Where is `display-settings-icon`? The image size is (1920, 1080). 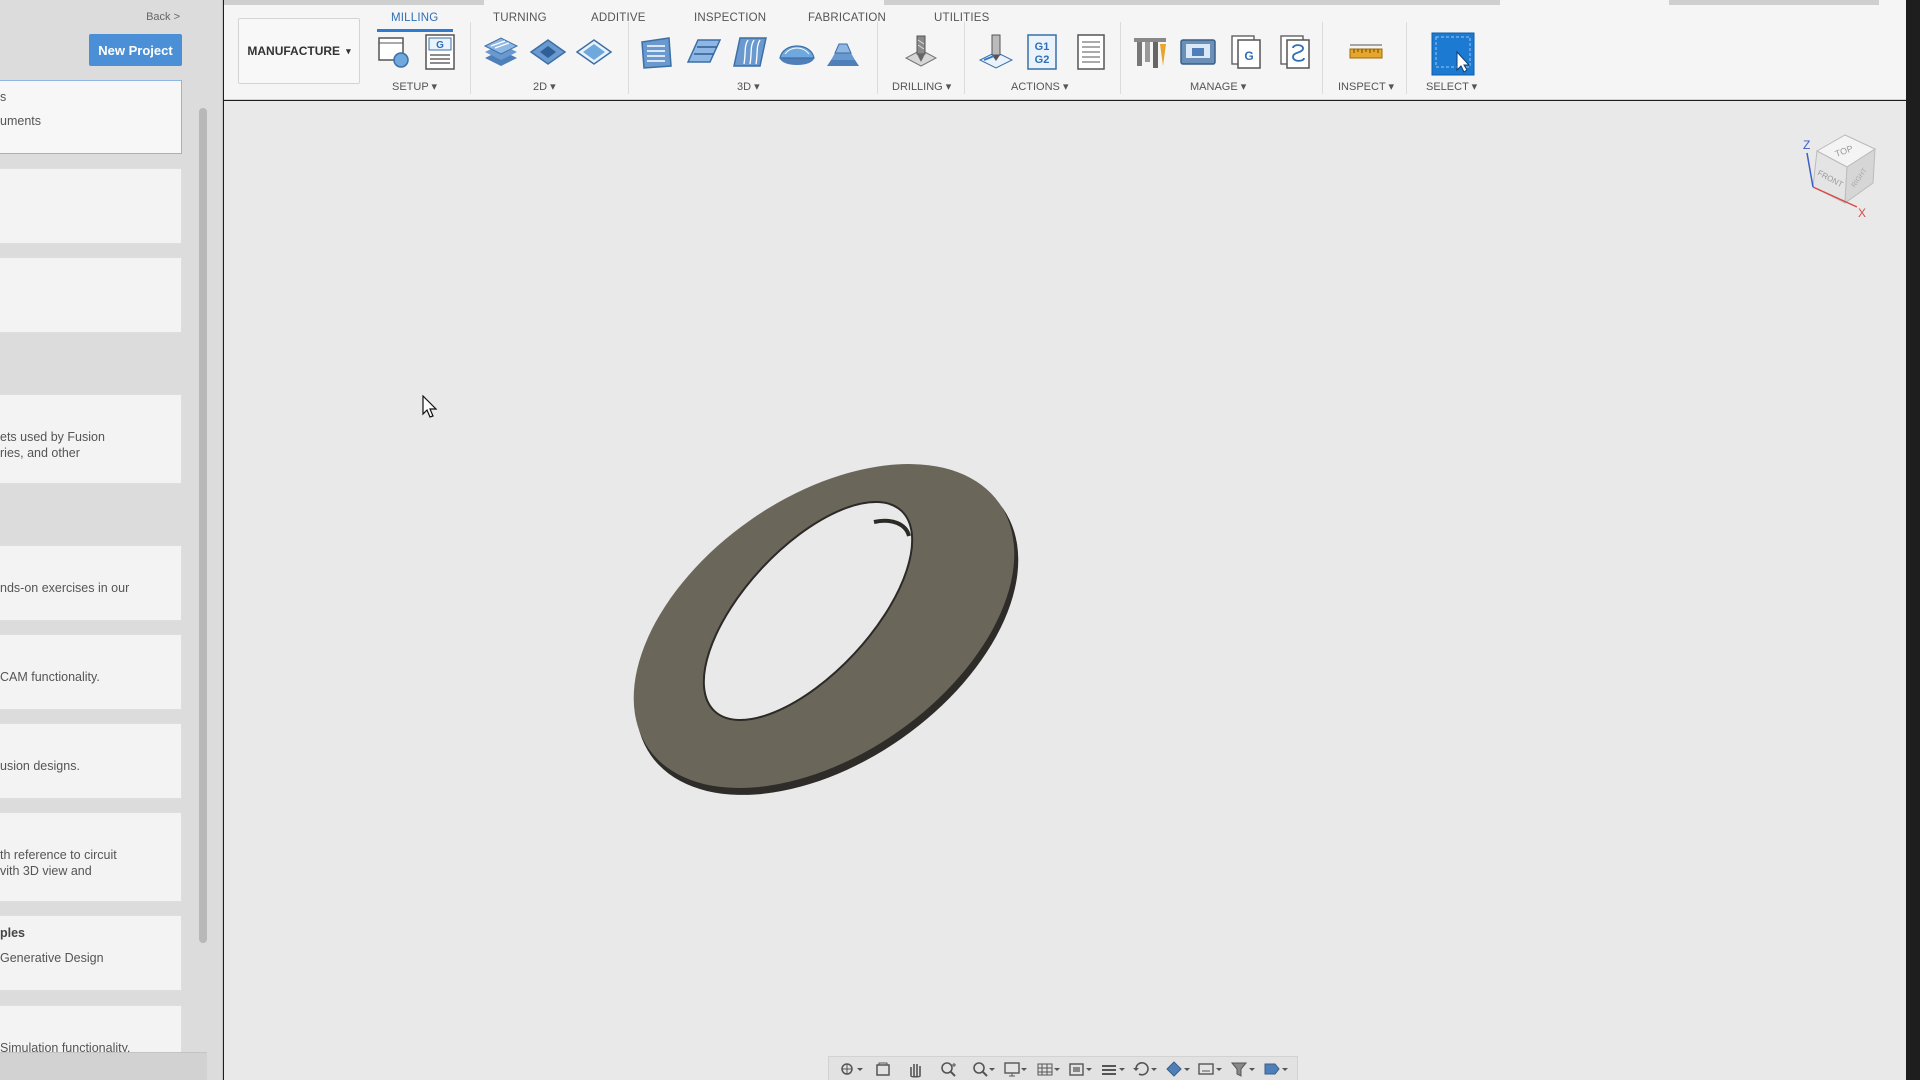 display-settings-icon is located at coordinates (1014, 1069).